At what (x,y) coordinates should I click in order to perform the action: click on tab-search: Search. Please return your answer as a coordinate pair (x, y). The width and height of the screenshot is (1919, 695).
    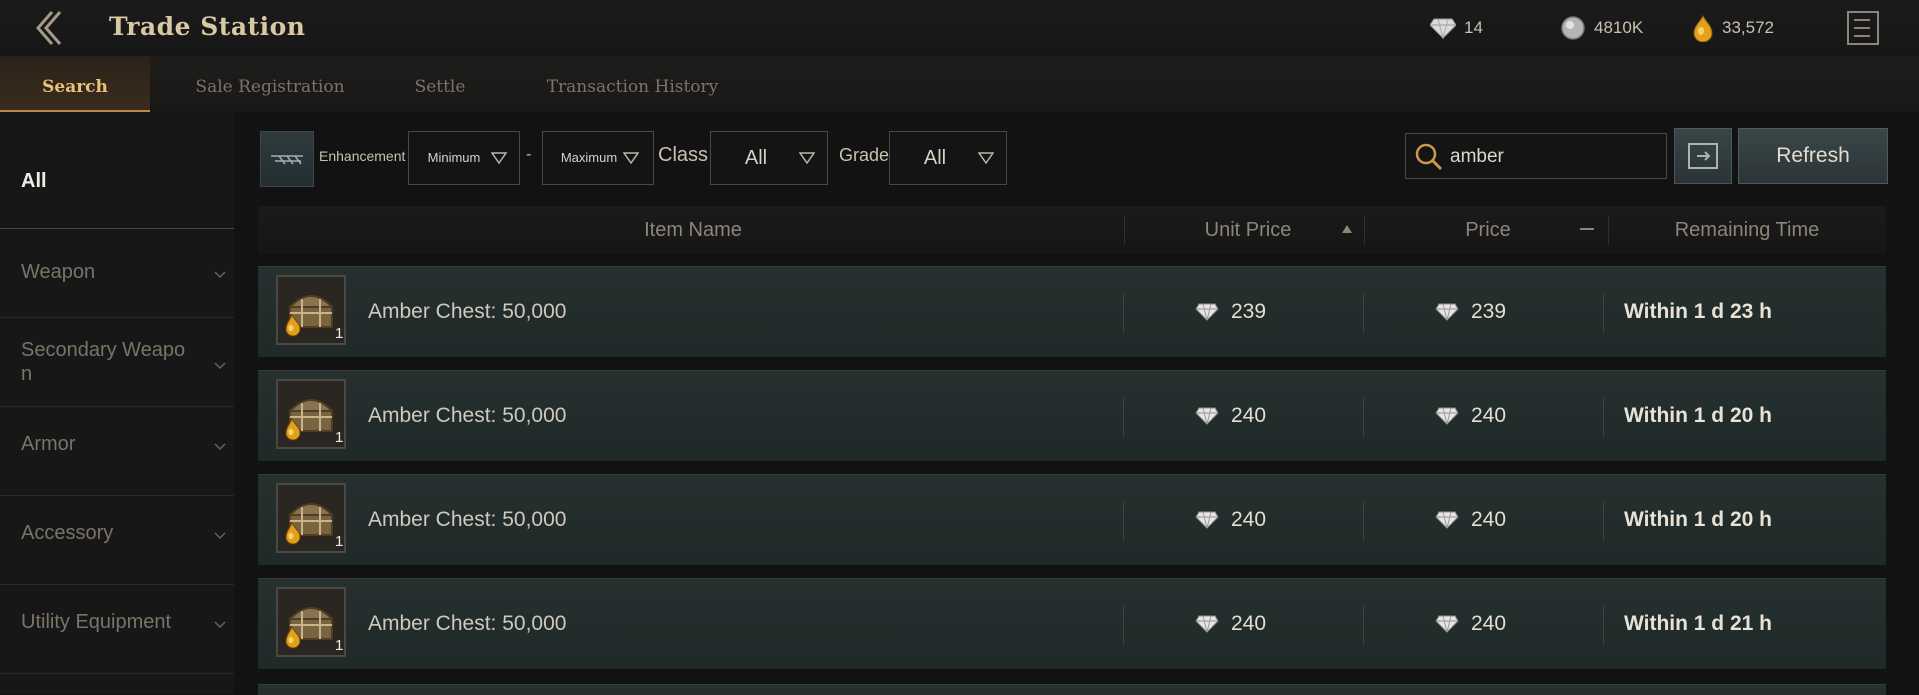
    Looking at the image, I should click on (75, 84).